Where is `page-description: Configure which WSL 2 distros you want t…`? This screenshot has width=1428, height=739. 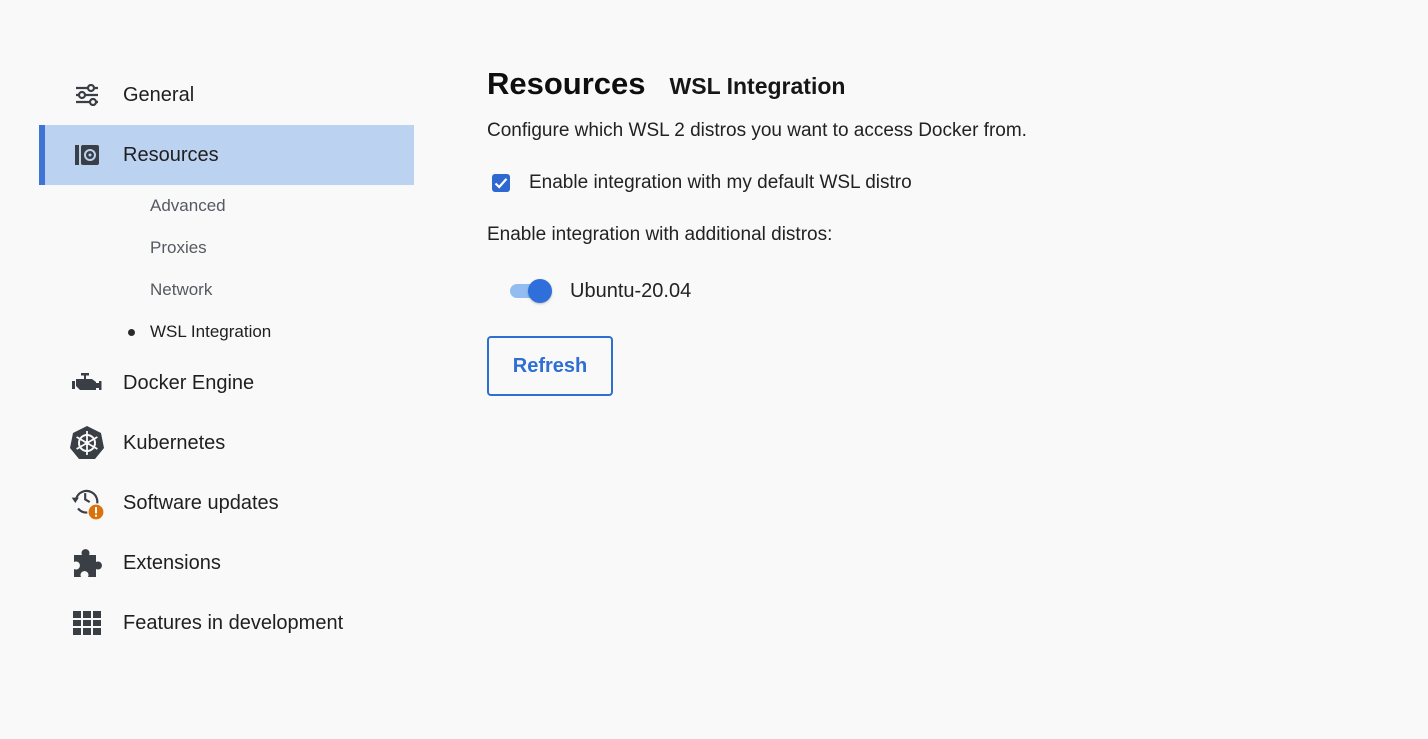 page-description: Configure which WSL 2 distros you want t… is located at coordinates (757, 130).